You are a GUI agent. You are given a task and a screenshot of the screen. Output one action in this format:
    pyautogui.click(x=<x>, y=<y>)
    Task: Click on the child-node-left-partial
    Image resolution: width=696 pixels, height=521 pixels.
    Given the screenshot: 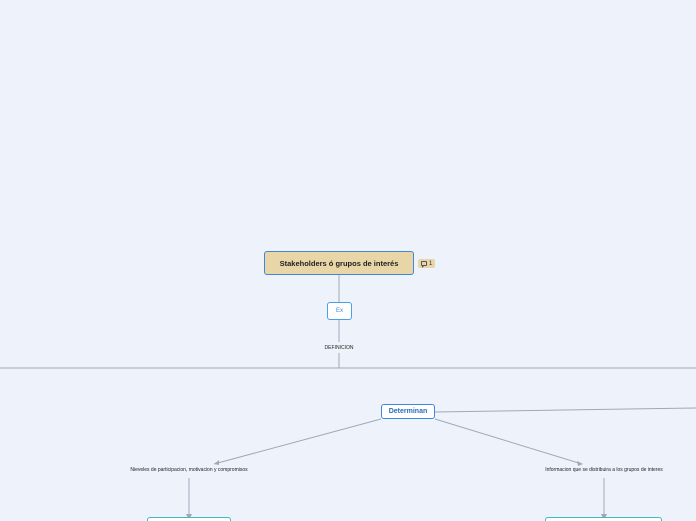 What is the action you would take?
    pyautogui.click(x=189, y=519)
    